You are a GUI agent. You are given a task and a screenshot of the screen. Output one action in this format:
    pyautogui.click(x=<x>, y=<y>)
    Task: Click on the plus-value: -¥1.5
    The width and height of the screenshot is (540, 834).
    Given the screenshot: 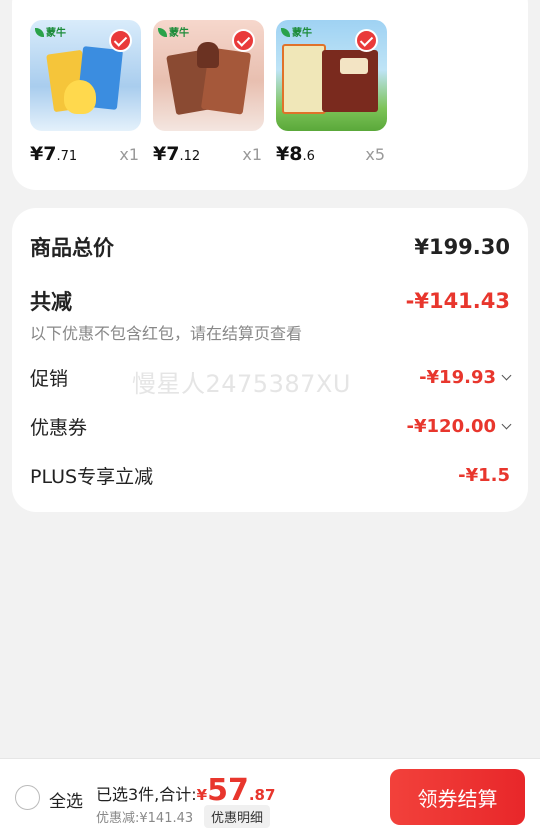 What is the action you would take?
    pyautogui.click(x=484, y=475)
    